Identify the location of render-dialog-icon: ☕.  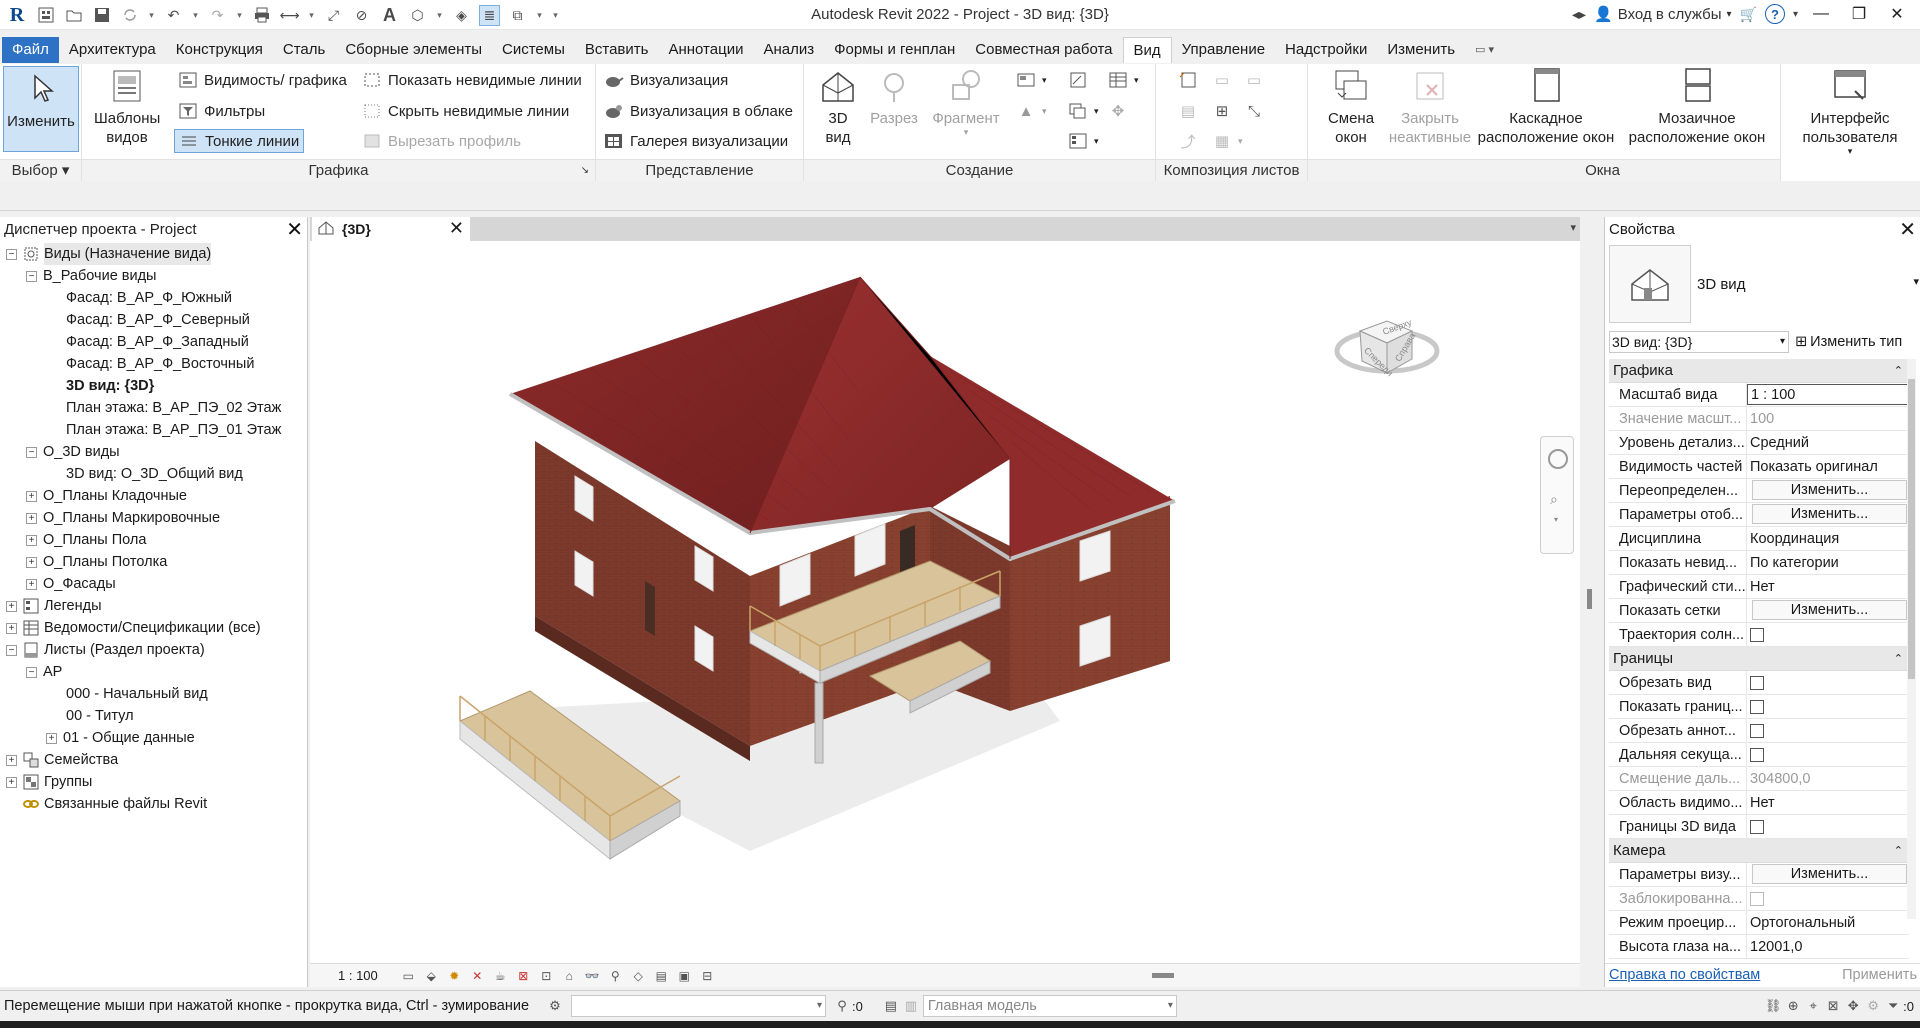
(500, 976).